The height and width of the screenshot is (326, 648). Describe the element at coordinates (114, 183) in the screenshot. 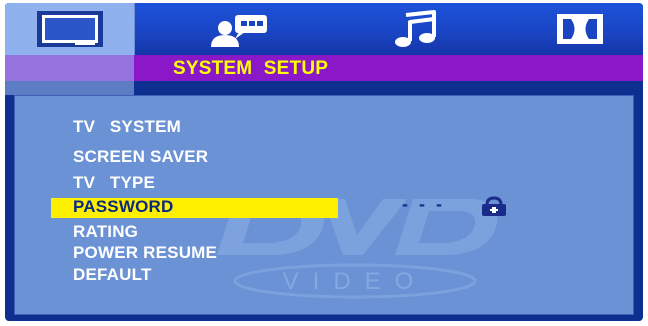

I see `menu-item-tv-type: TV TYPE` at that location.